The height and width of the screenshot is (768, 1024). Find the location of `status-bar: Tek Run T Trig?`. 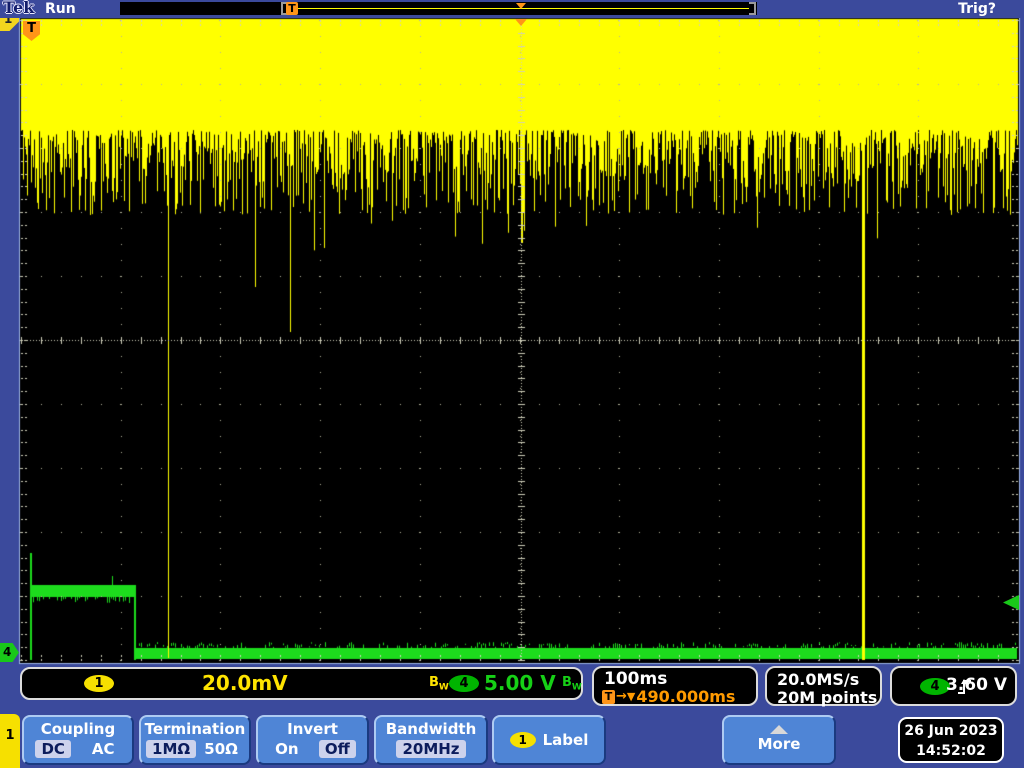

status-bar: Tek Run T Trig? is located at coordinates (512, 9).